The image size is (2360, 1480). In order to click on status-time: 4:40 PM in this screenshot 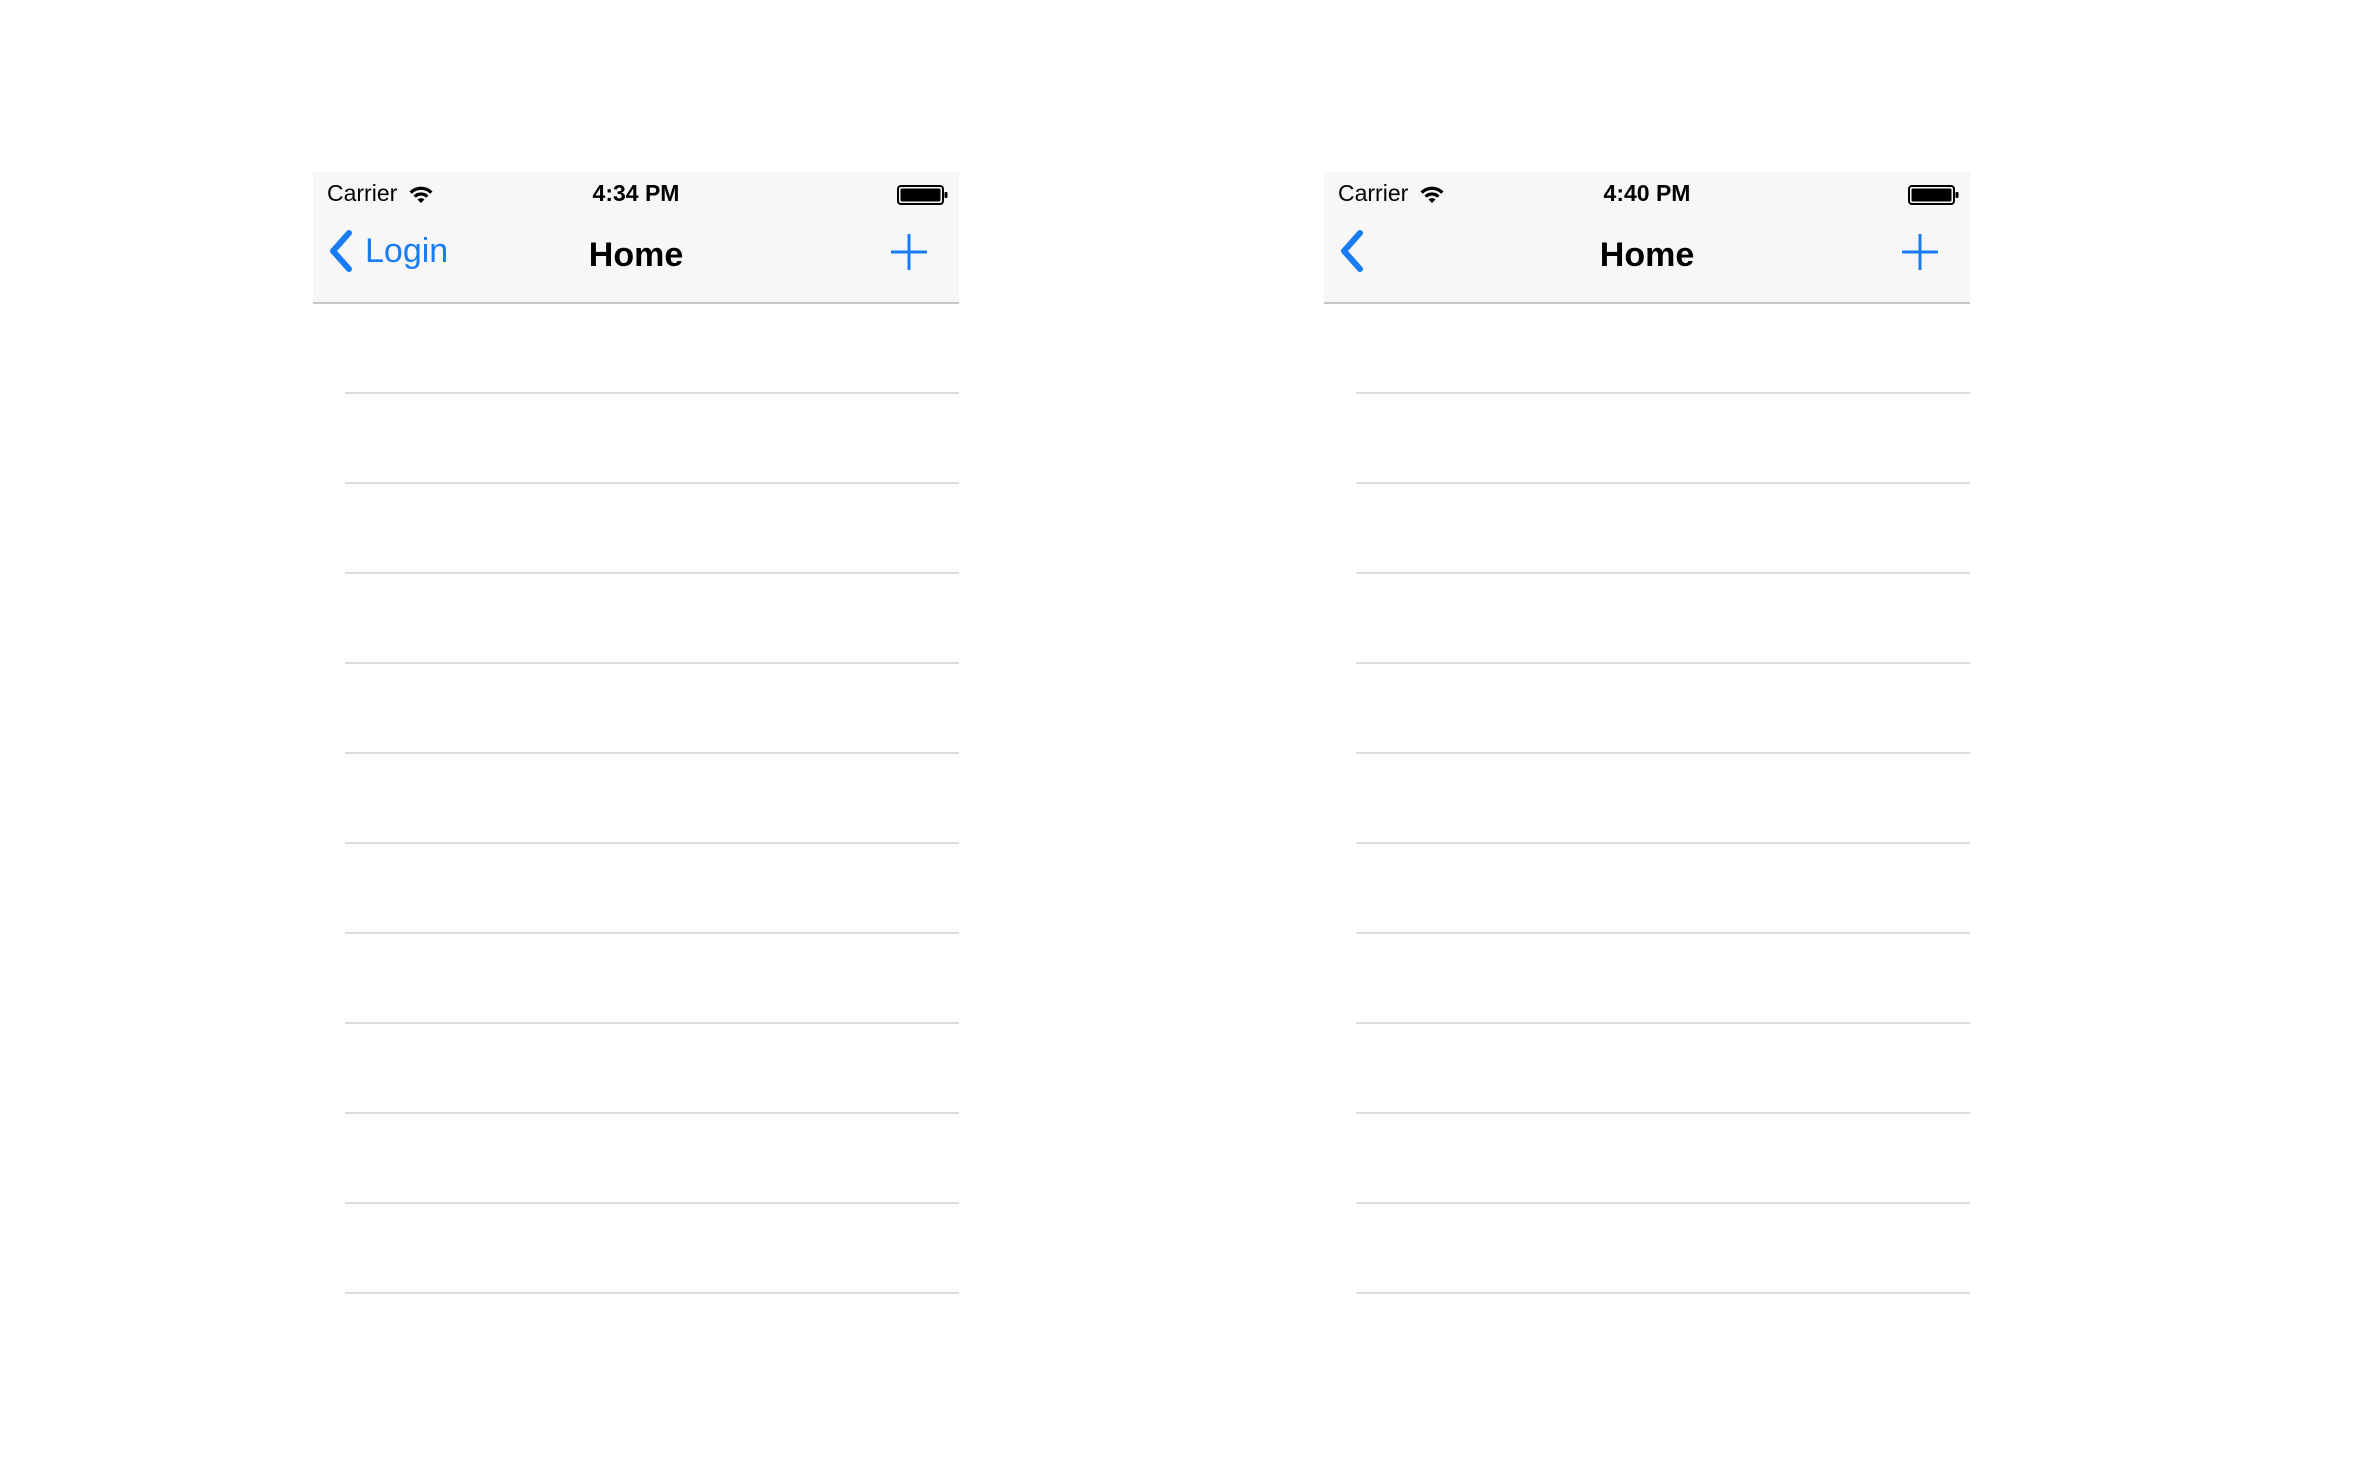, I will do `click(1647, 193)`.